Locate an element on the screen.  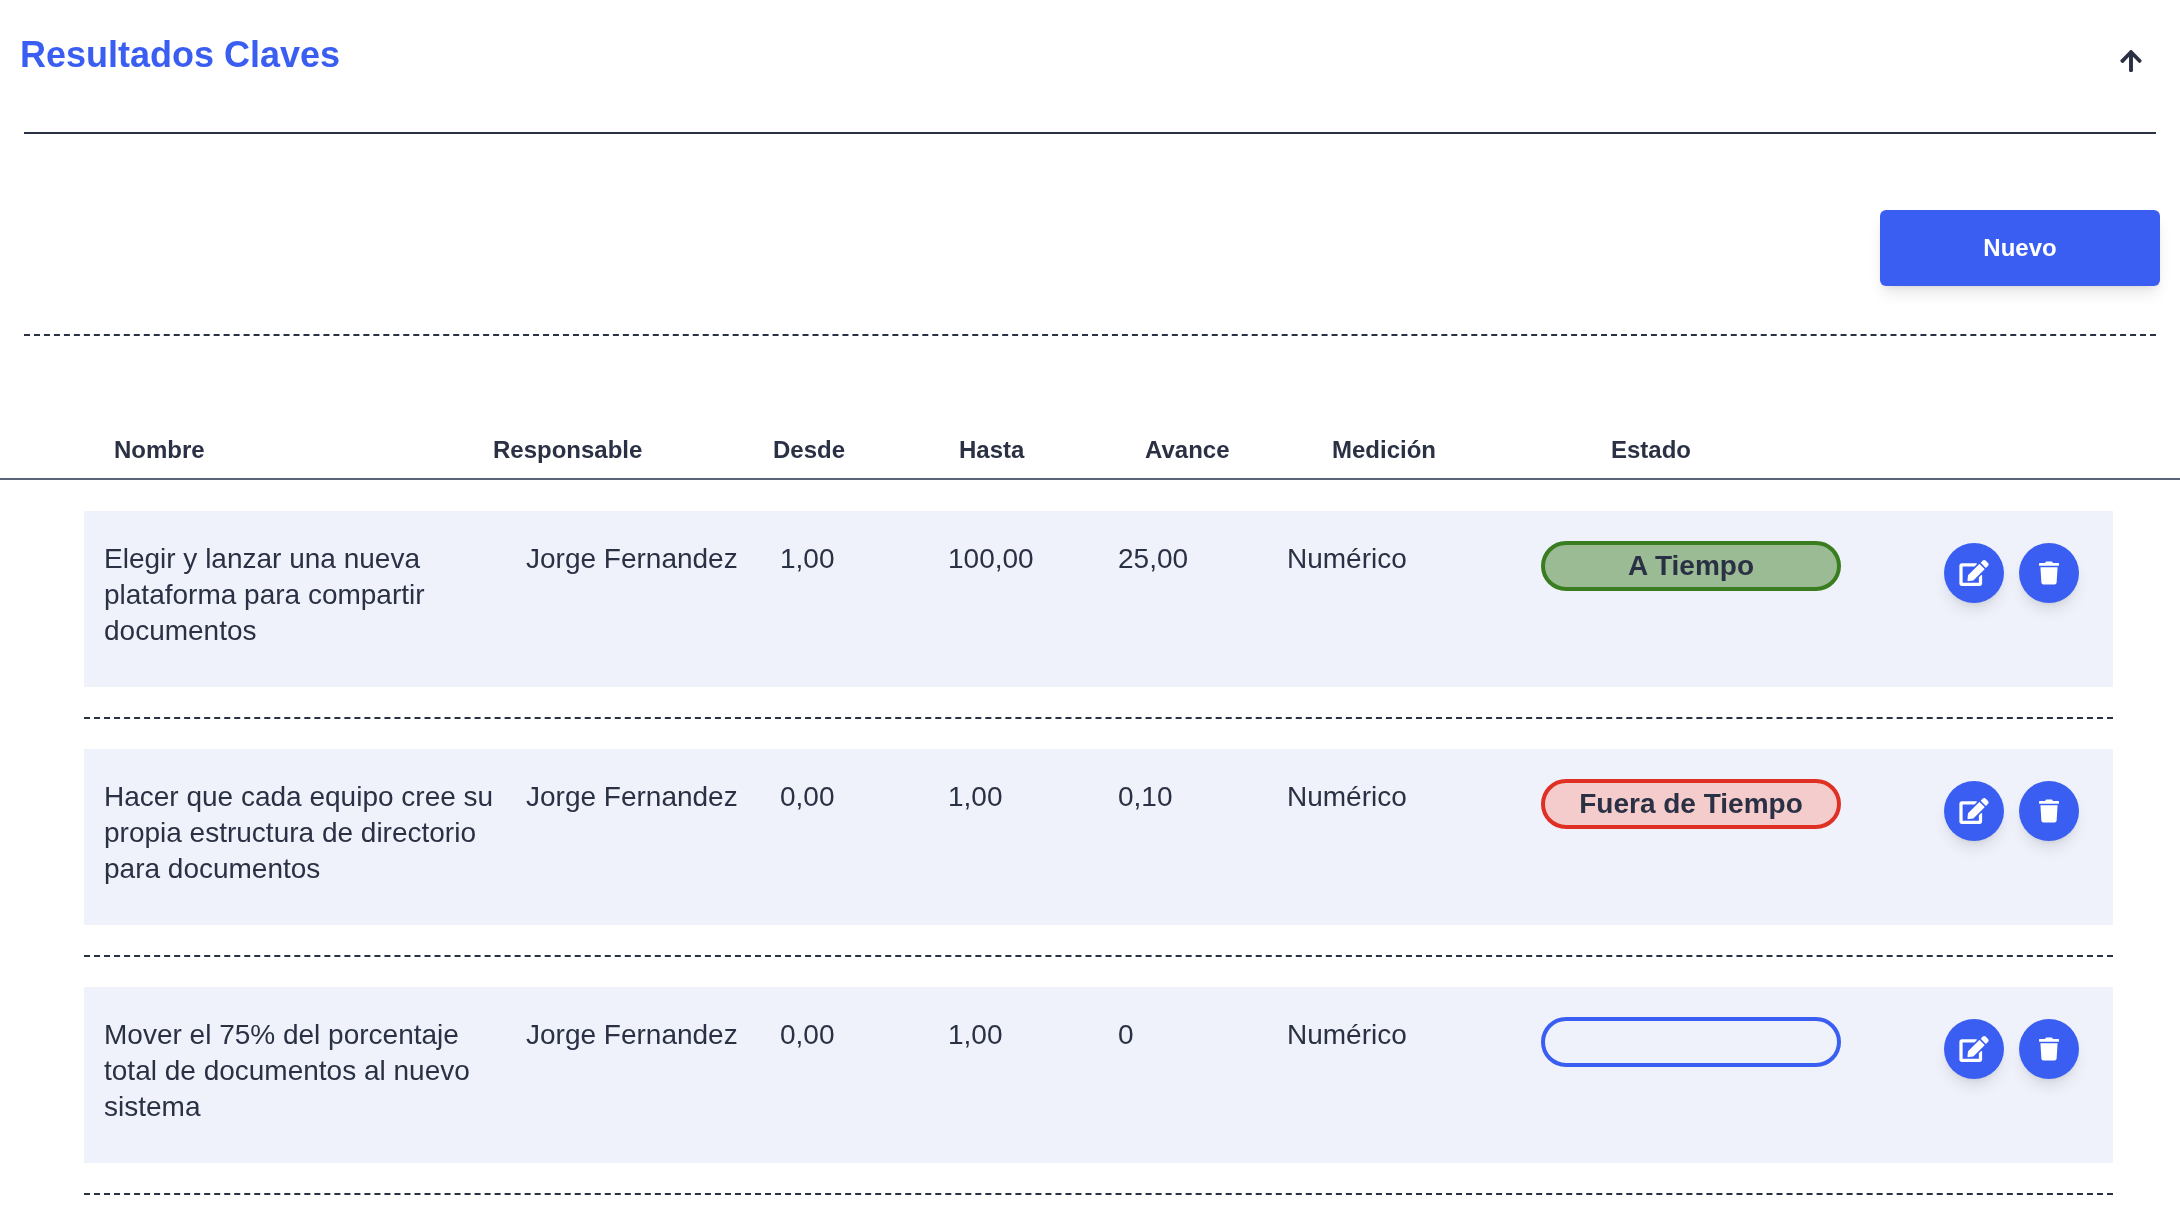
column-header: Medición is located at coordinates (1384, 449).